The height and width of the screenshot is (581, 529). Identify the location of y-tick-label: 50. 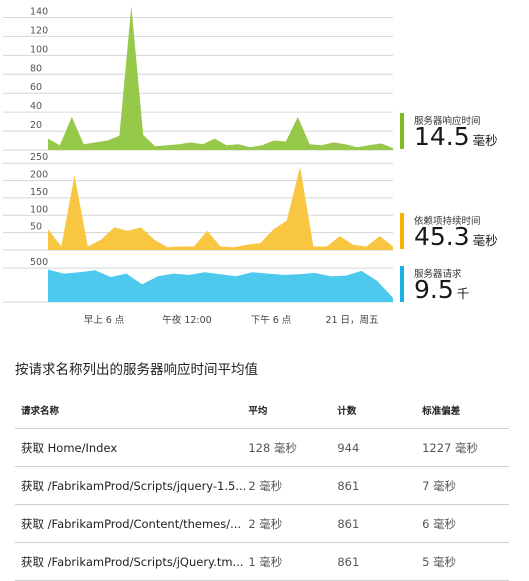
(36, 227).